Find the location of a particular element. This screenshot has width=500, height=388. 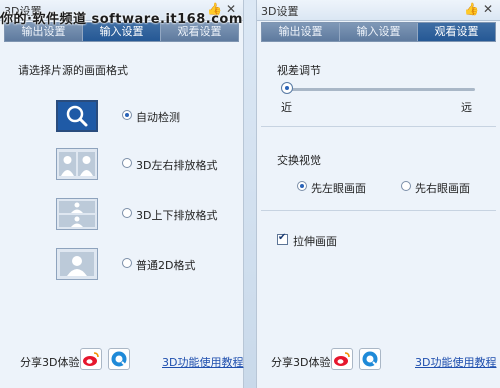

tab-view-settings: 观看设置 is located at coordinates (456, 32).